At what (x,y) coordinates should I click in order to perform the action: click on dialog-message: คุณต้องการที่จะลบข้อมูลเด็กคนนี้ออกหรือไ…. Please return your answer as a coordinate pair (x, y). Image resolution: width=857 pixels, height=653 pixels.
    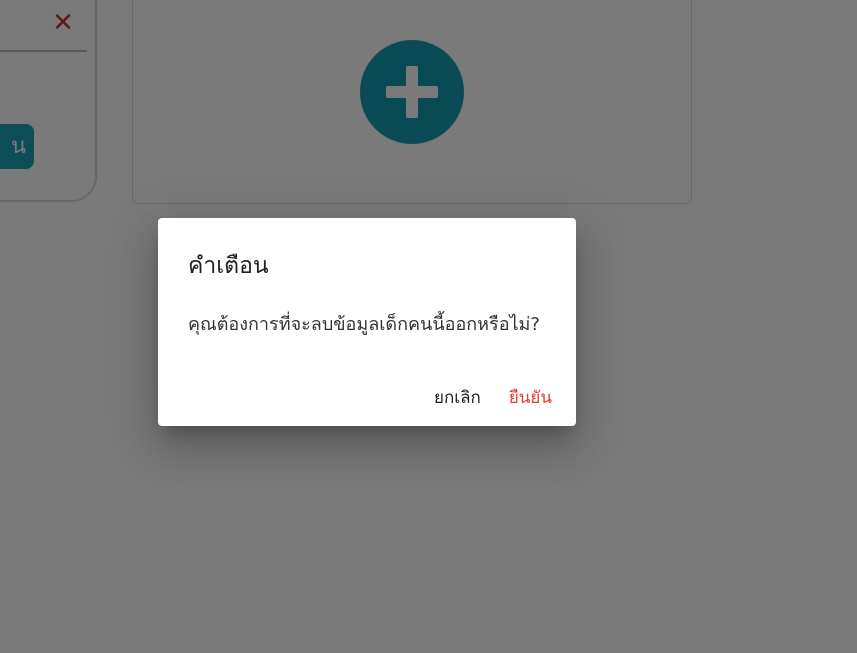
    Looking at the image, I should click on (364, 324).